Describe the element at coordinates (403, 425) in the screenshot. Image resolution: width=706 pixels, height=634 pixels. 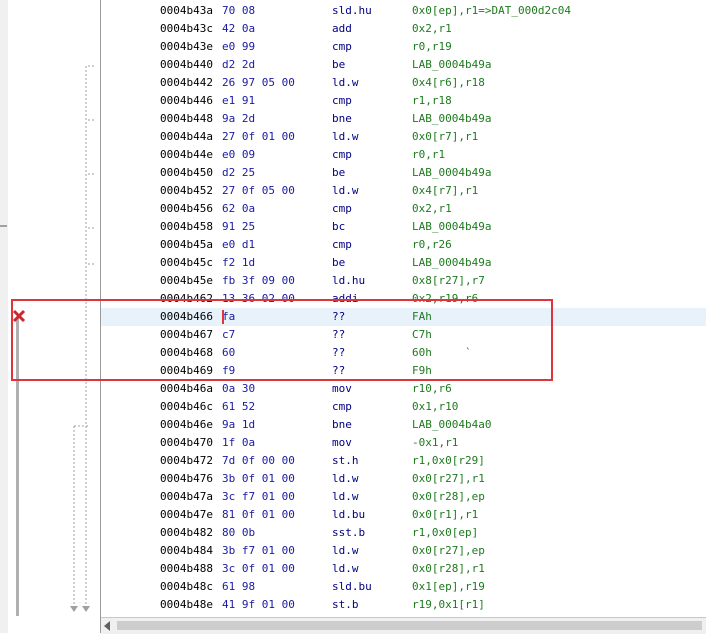
I see `listing-row: 0004b46e 9a 1d bne LAB_0004b4a0` at that location.